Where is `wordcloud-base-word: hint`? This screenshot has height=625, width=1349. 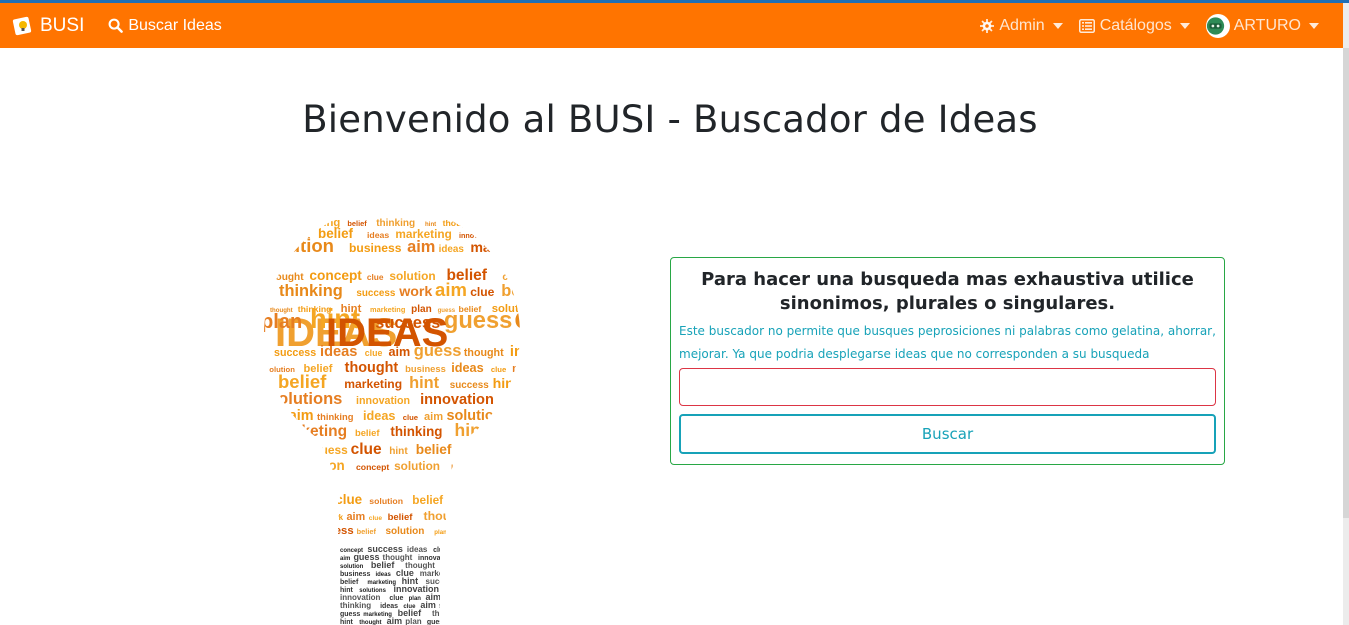
wordcloud-base-word: hint is located at coordinates (346, 622).